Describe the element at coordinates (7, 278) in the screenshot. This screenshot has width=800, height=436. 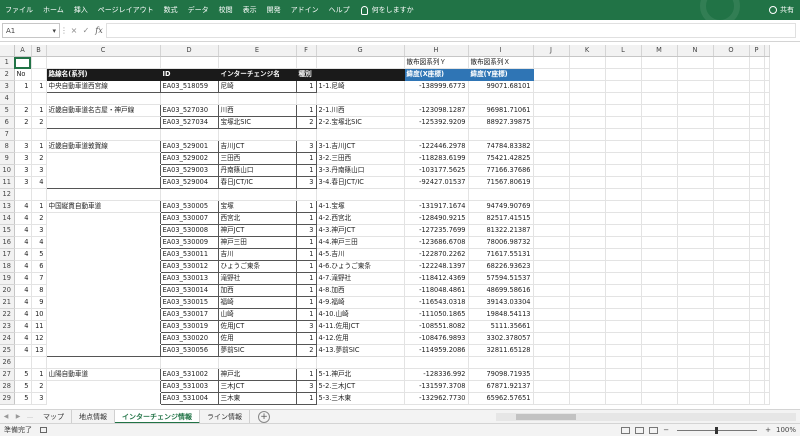
I see `row-header: 19` at that location.